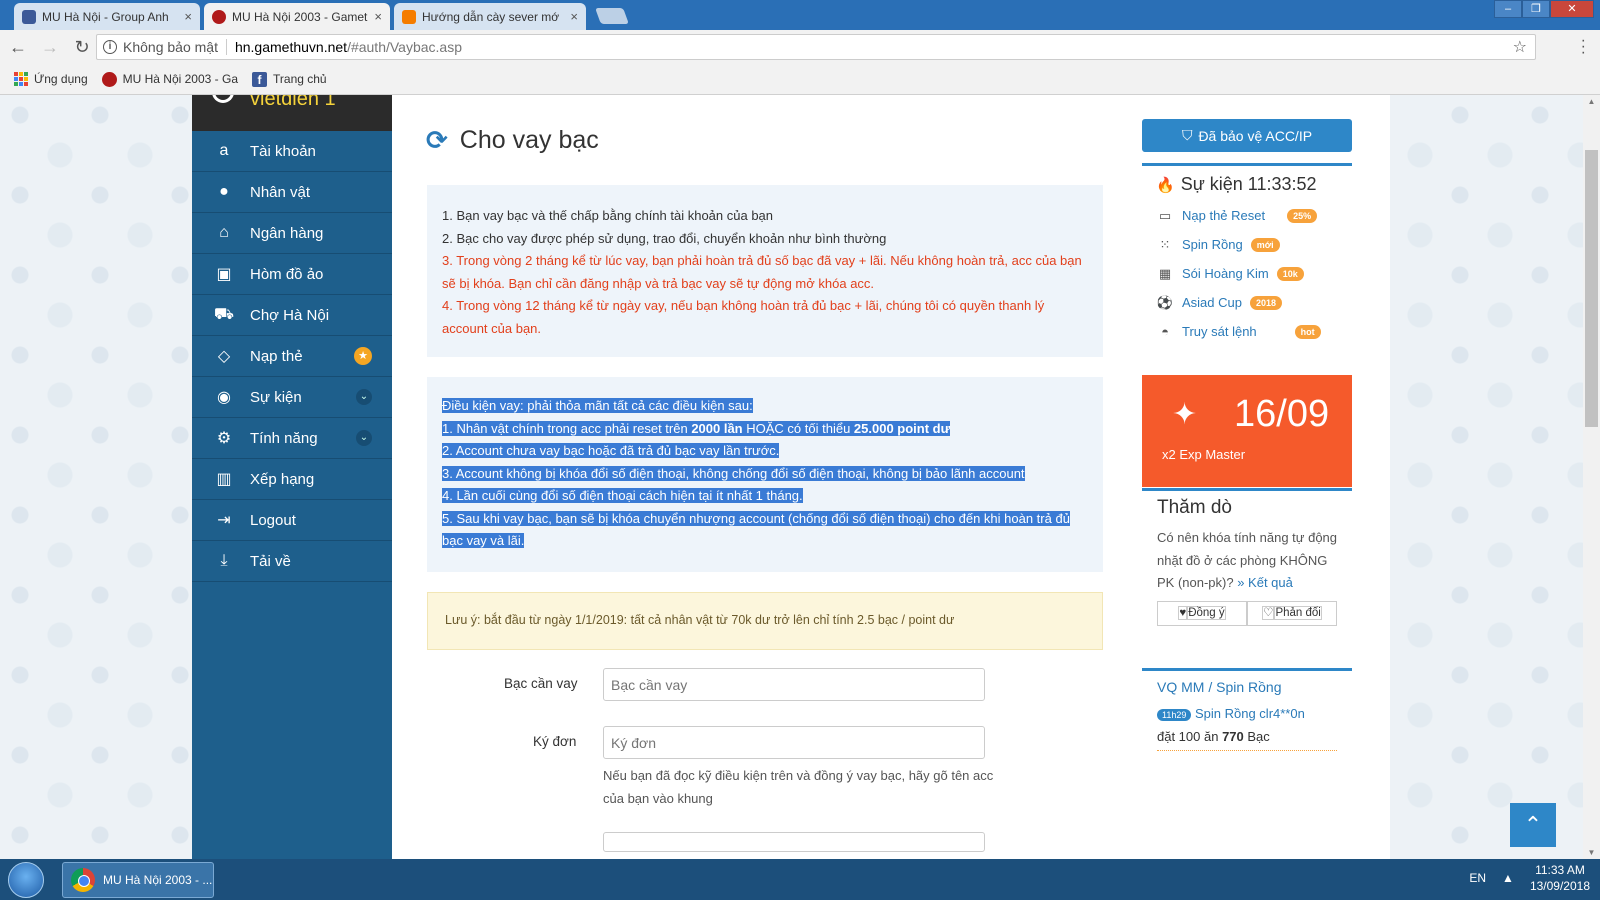  What do you see at coordinates (276, 356) in the screenshot?
I see `sidebar-item-label: Nạp thẻ` at bounding box center [276, 356].